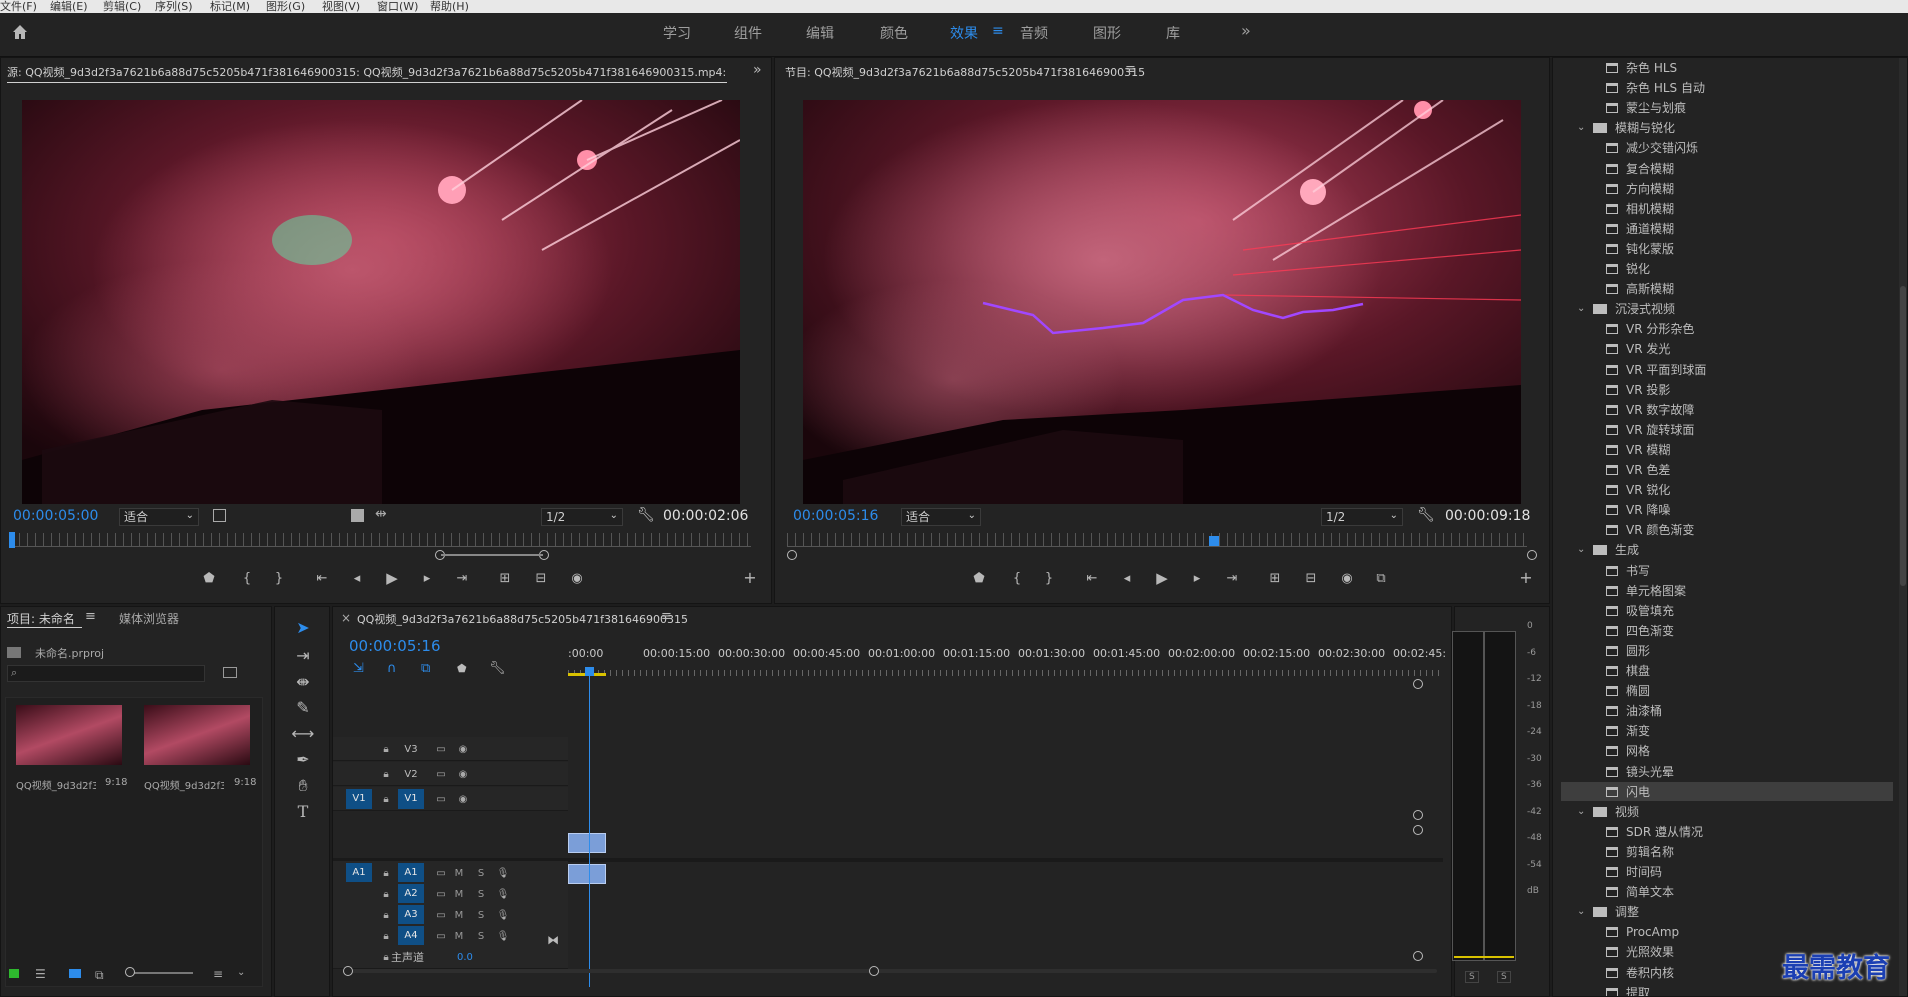 The height and width of the screenshot is (997, 1908). I want to click on effect-category: 视频, so click(1627, 812).